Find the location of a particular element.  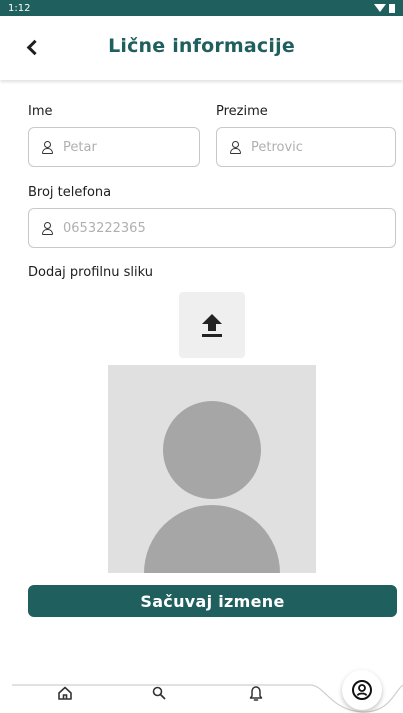

search-icon is located at coordinates (159, 693).